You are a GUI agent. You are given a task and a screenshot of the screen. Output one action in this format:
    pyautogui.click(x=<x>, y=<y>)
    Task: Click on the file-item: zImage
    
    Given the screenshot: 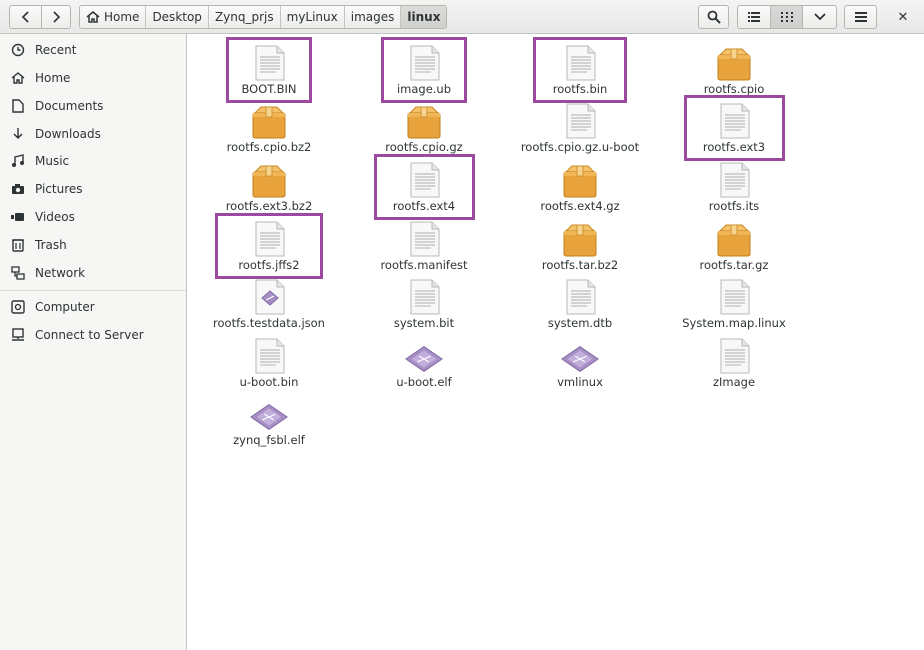 What is the action you would take?
    pyautogui.click(x=734, y=362)
    